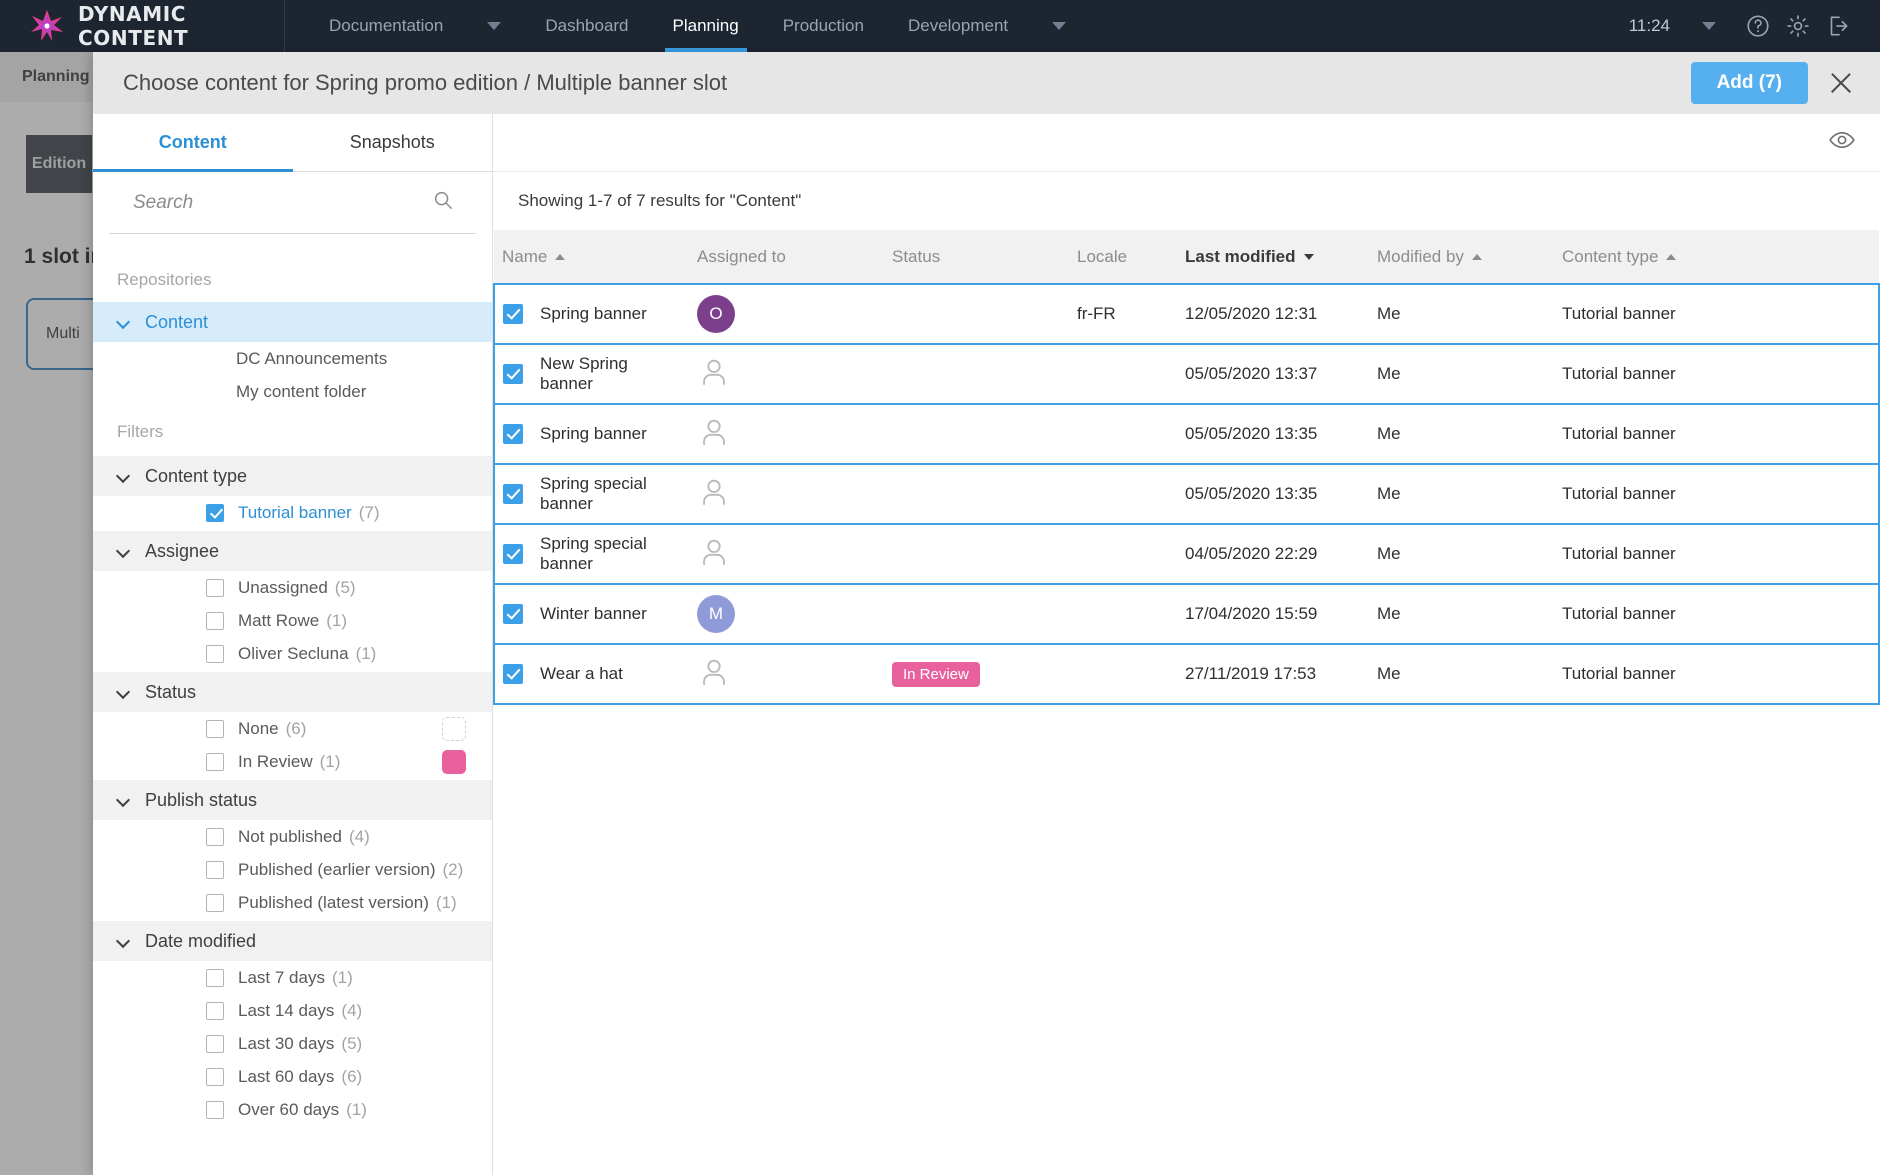  What do you see at coordinates (292, 551) in the screenshot?
I see `filter-group-assignee: Assignee` at bounding box center [292, 551].